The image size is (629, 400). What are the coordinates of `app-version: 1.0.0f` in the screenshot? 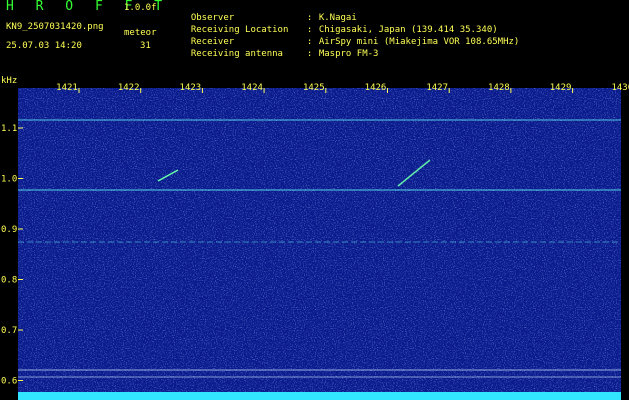 It's located at (140, 8).